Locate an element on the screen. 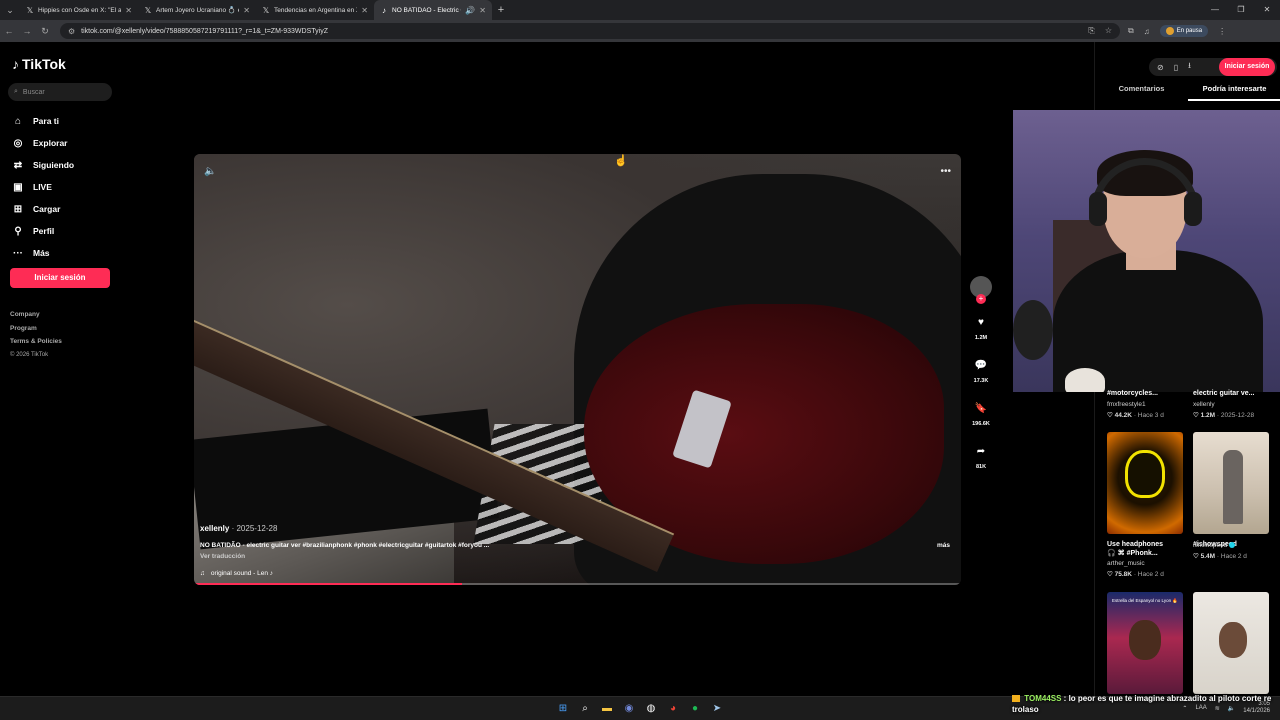  minimize-icon: — is located at coordinates (1215, 10).